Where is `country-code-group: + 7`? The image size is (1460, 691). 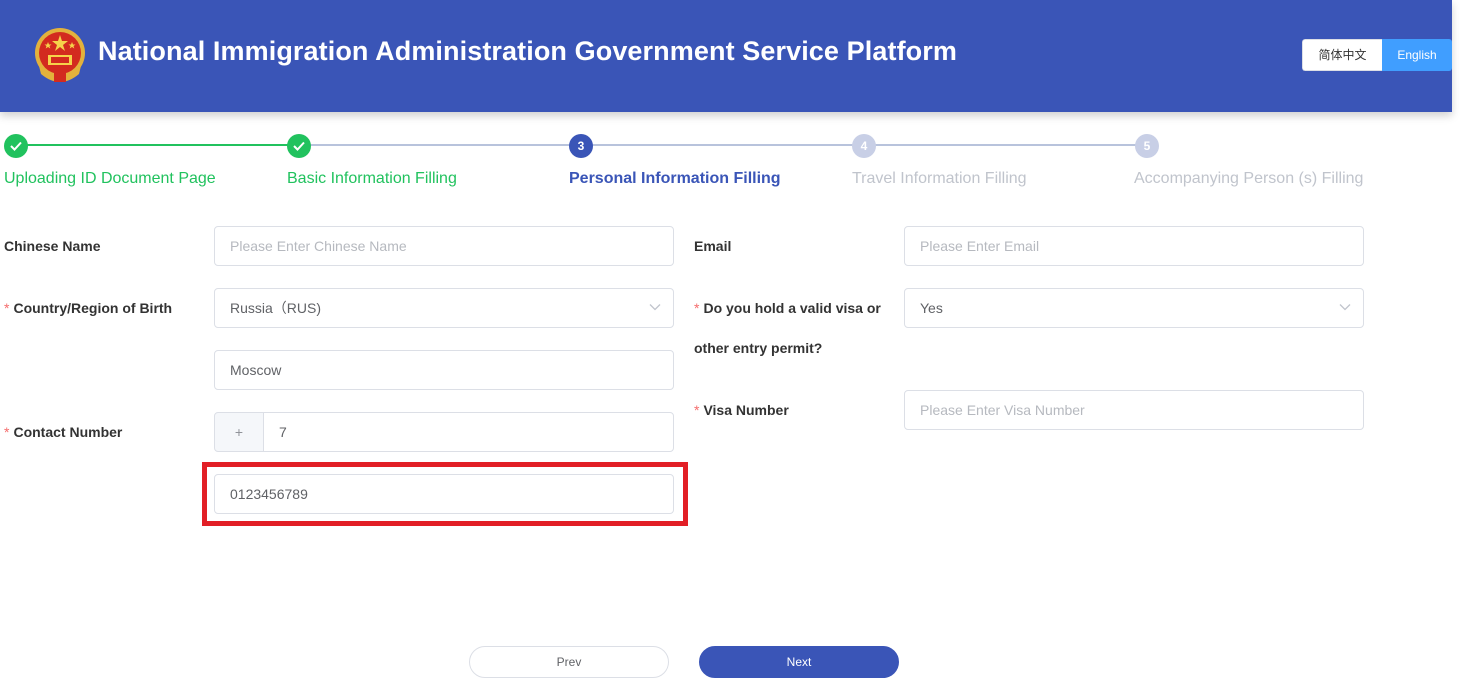 country-code-group: + 7 is located at coordinates (444, 432).